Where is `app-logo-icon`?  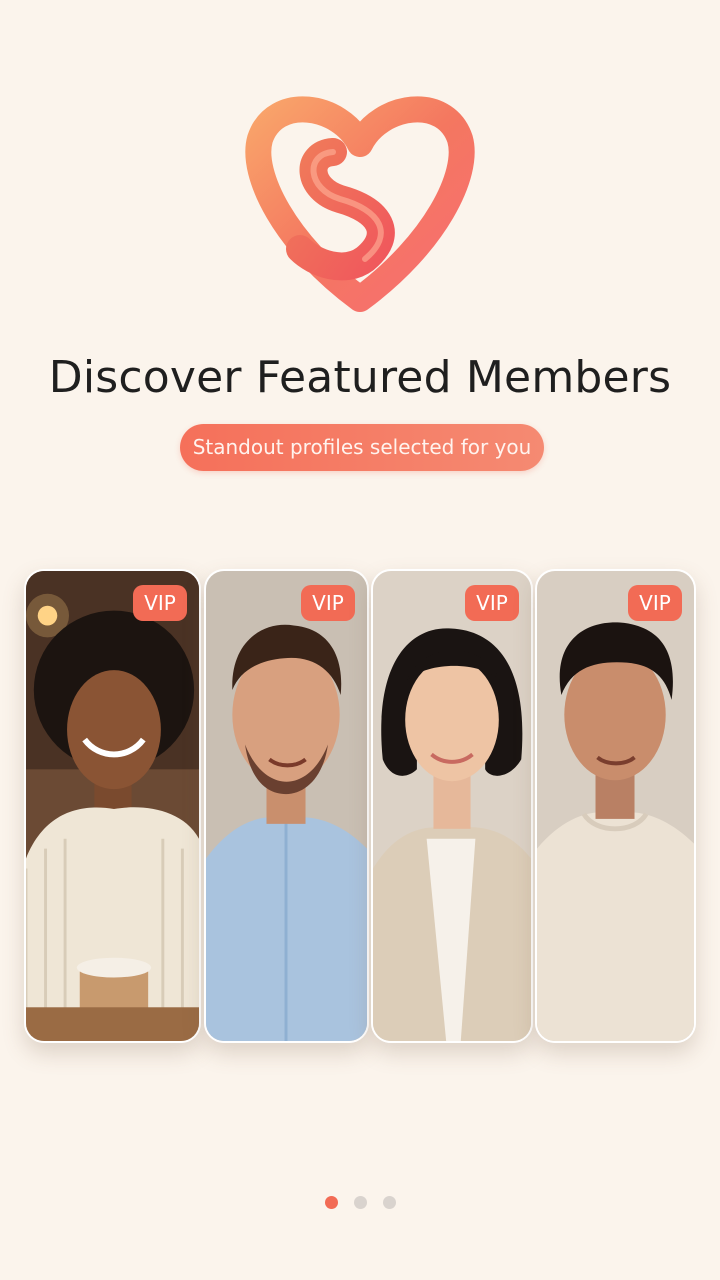 app-logo-icon is located at coordinates (360, 204).